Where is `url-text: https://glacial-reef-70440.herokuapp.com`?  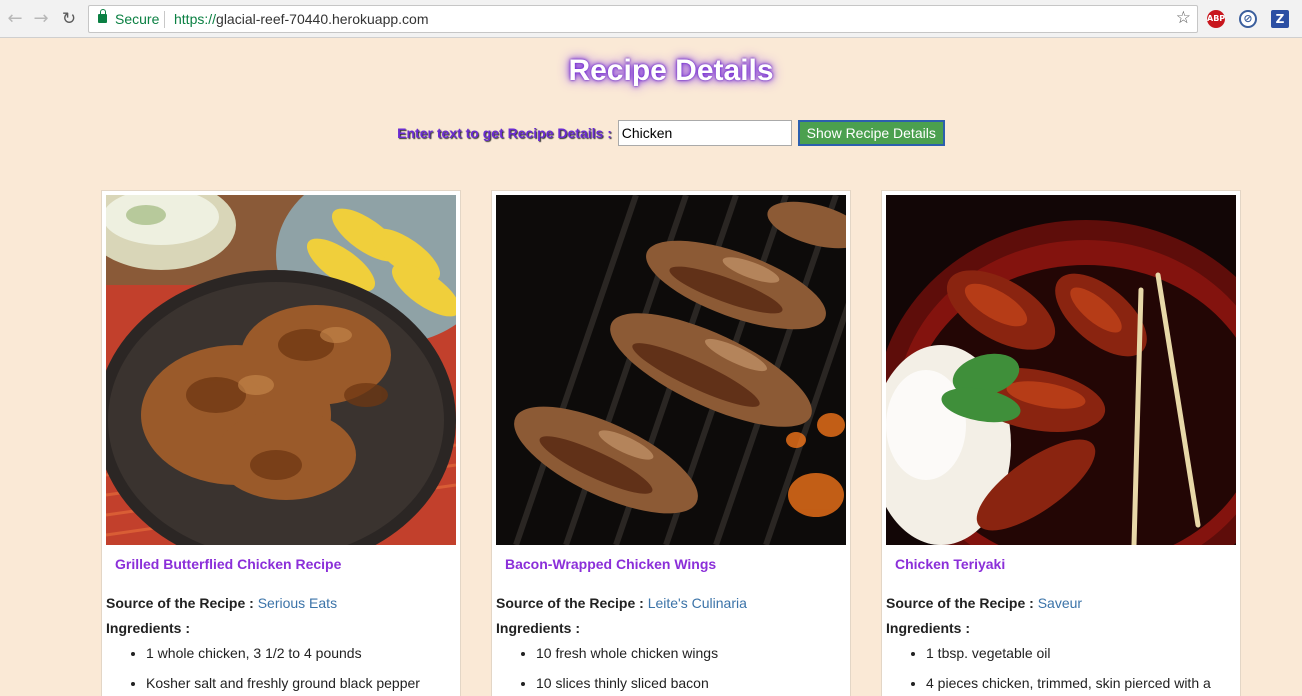
url-text: https://glacial-reef-70440.herokuapp.com is located at coordinates (301, 19).